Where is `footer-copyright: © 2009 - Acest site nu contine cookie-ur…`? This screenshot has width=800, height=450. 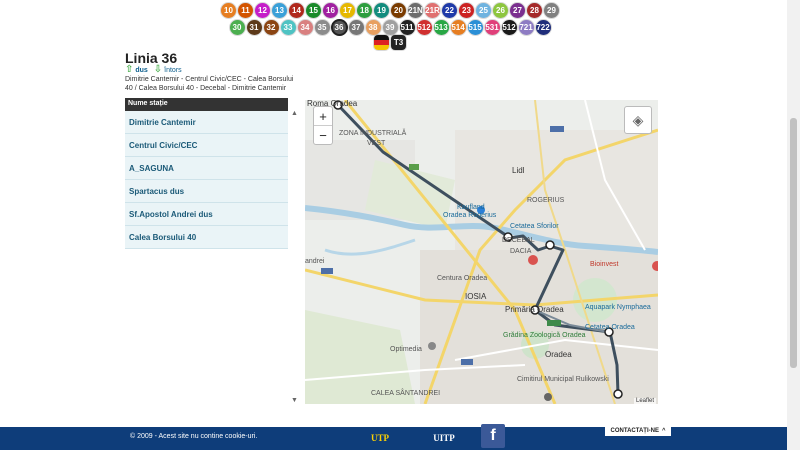 footer-copyright: © 2009 - Acest site nu contine cookie-ur… is located at coordinates (194, 436).